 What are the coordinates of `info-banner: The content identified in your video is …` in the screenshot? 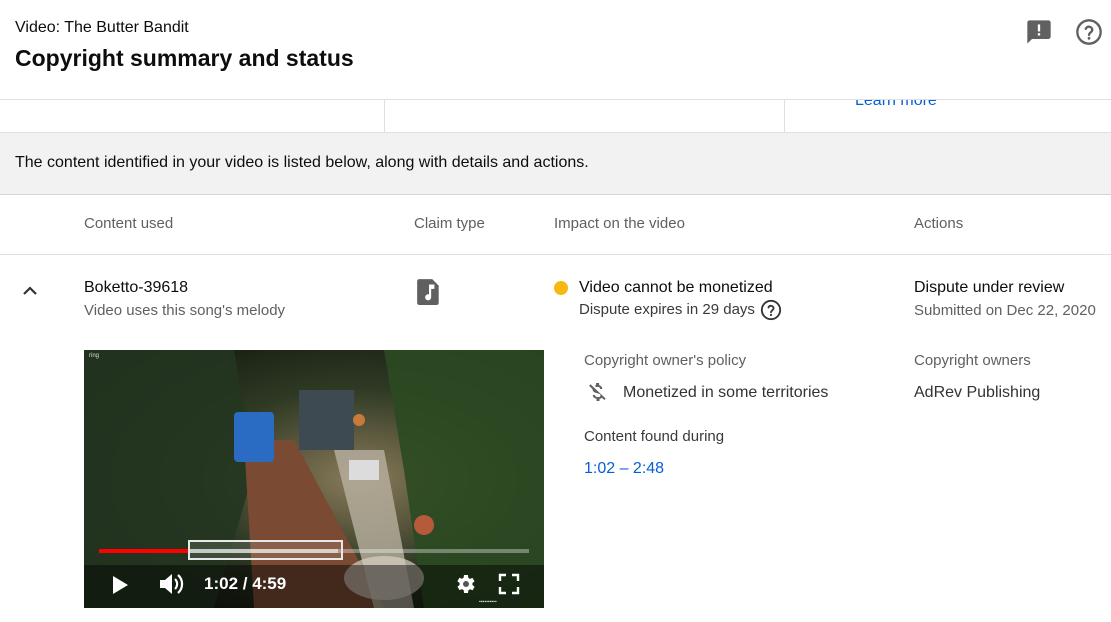 It's located at (555, 164).